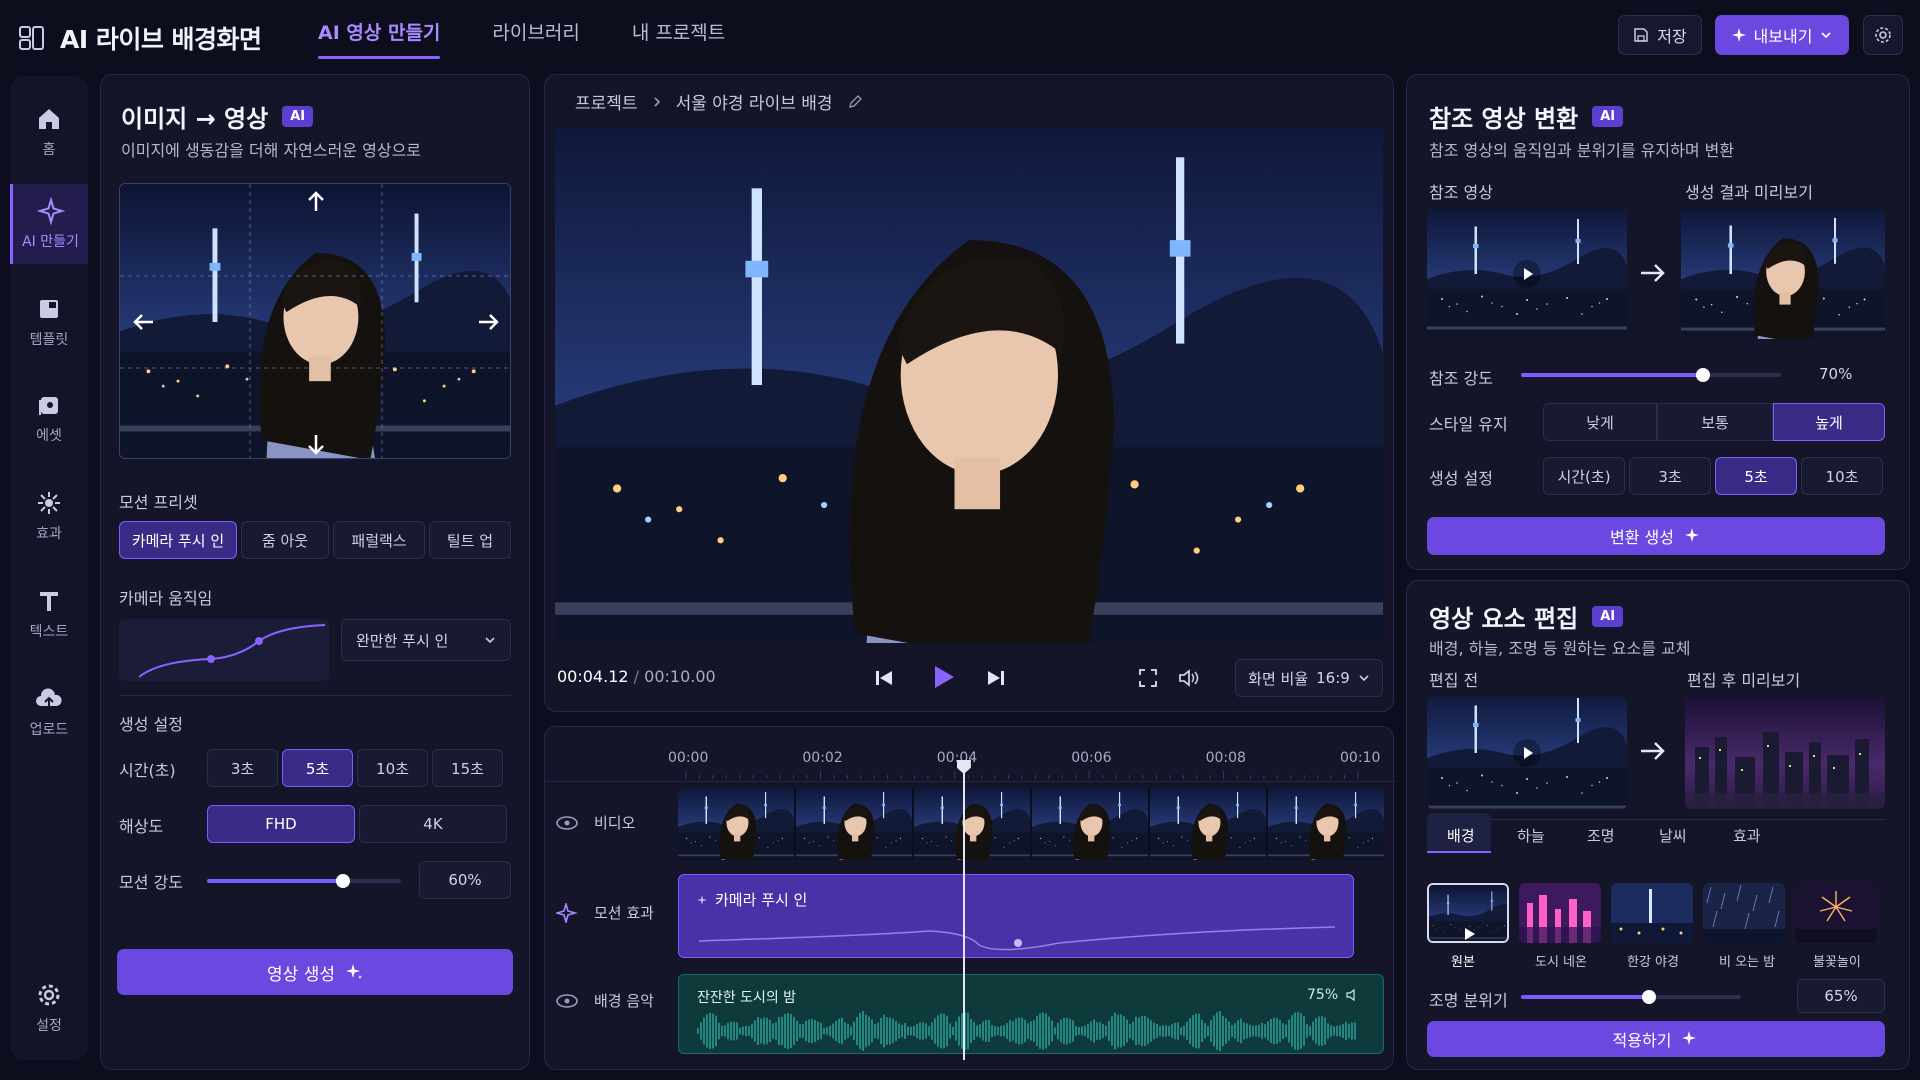 The width and height of the screenshot is (1920, 1080). Describe the element at coordinates (141, 826) in the screenshot. I see `resolution-label: 해상도` at that location.